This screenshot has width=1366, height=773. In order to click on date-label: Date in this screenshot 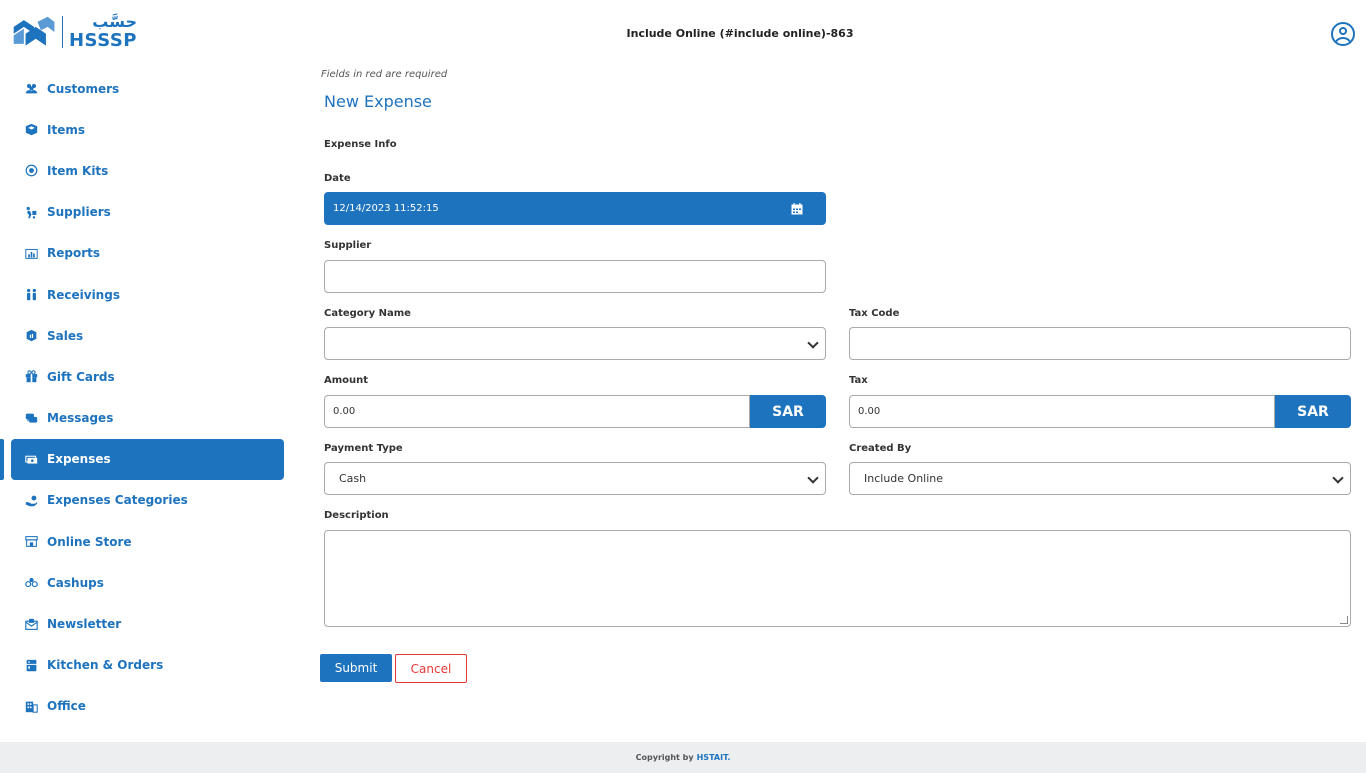, I will do `click(337, 178)`.